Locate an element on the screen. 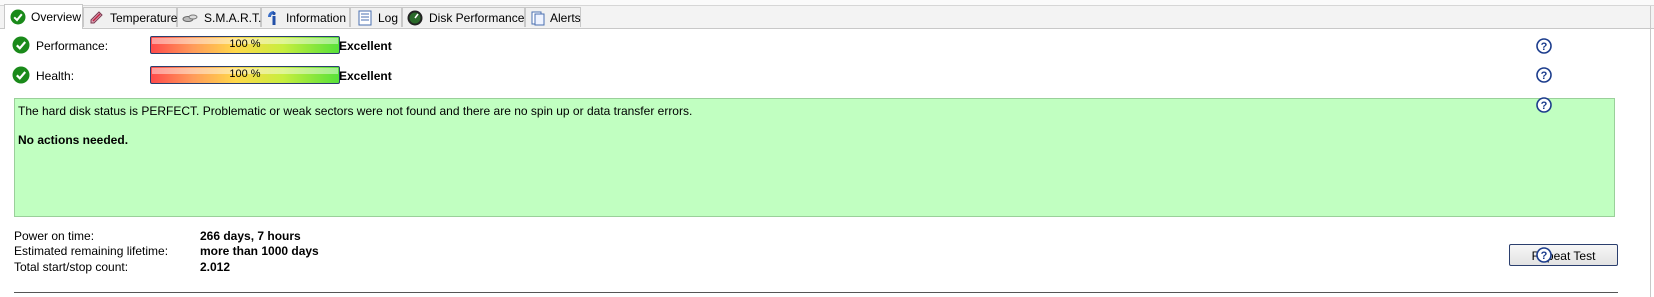 Image resolution: width=1654 pixels, height=297 pixels. info-icon is located at coordinates (272, 18).